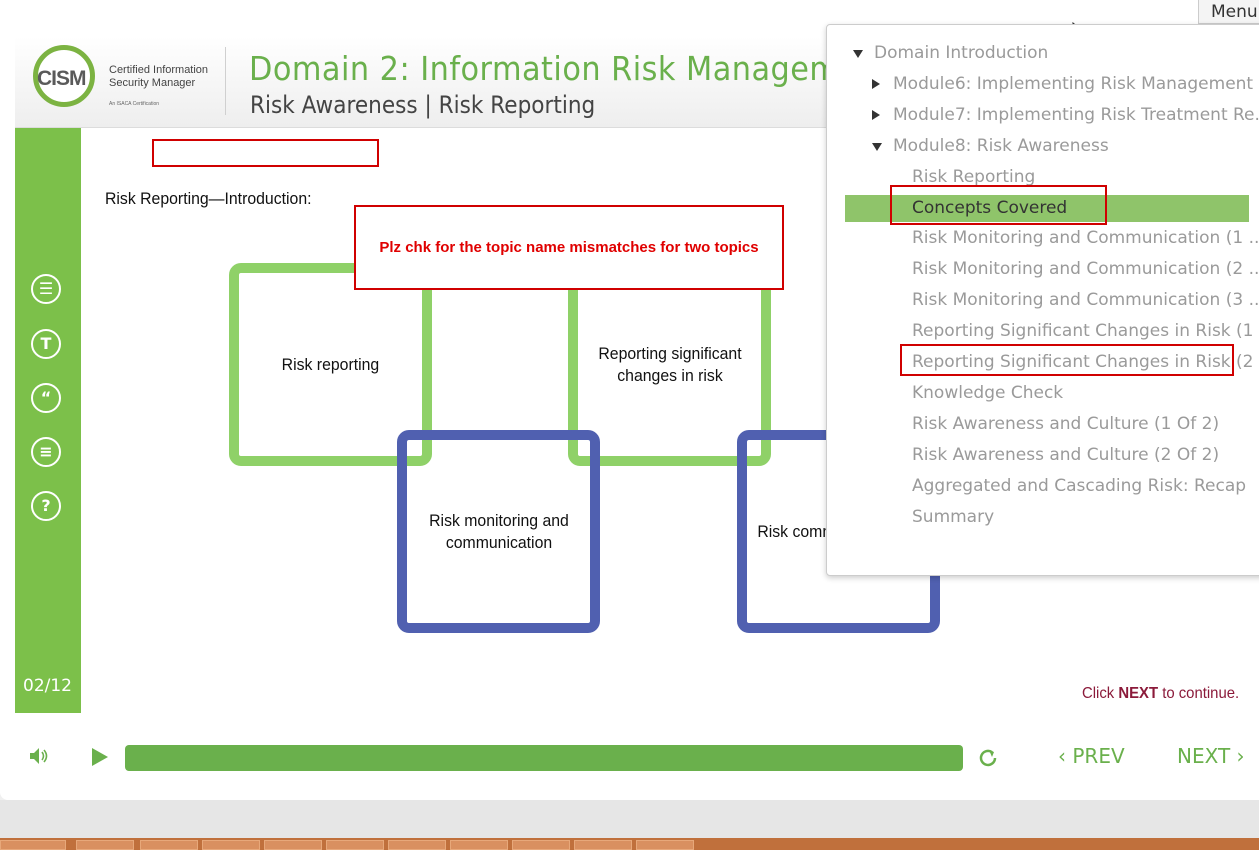  What do you see at coordinates (1067, 360) in the screenshot?
I see `annotation-changes-box` at bounding box center [1067, 360].